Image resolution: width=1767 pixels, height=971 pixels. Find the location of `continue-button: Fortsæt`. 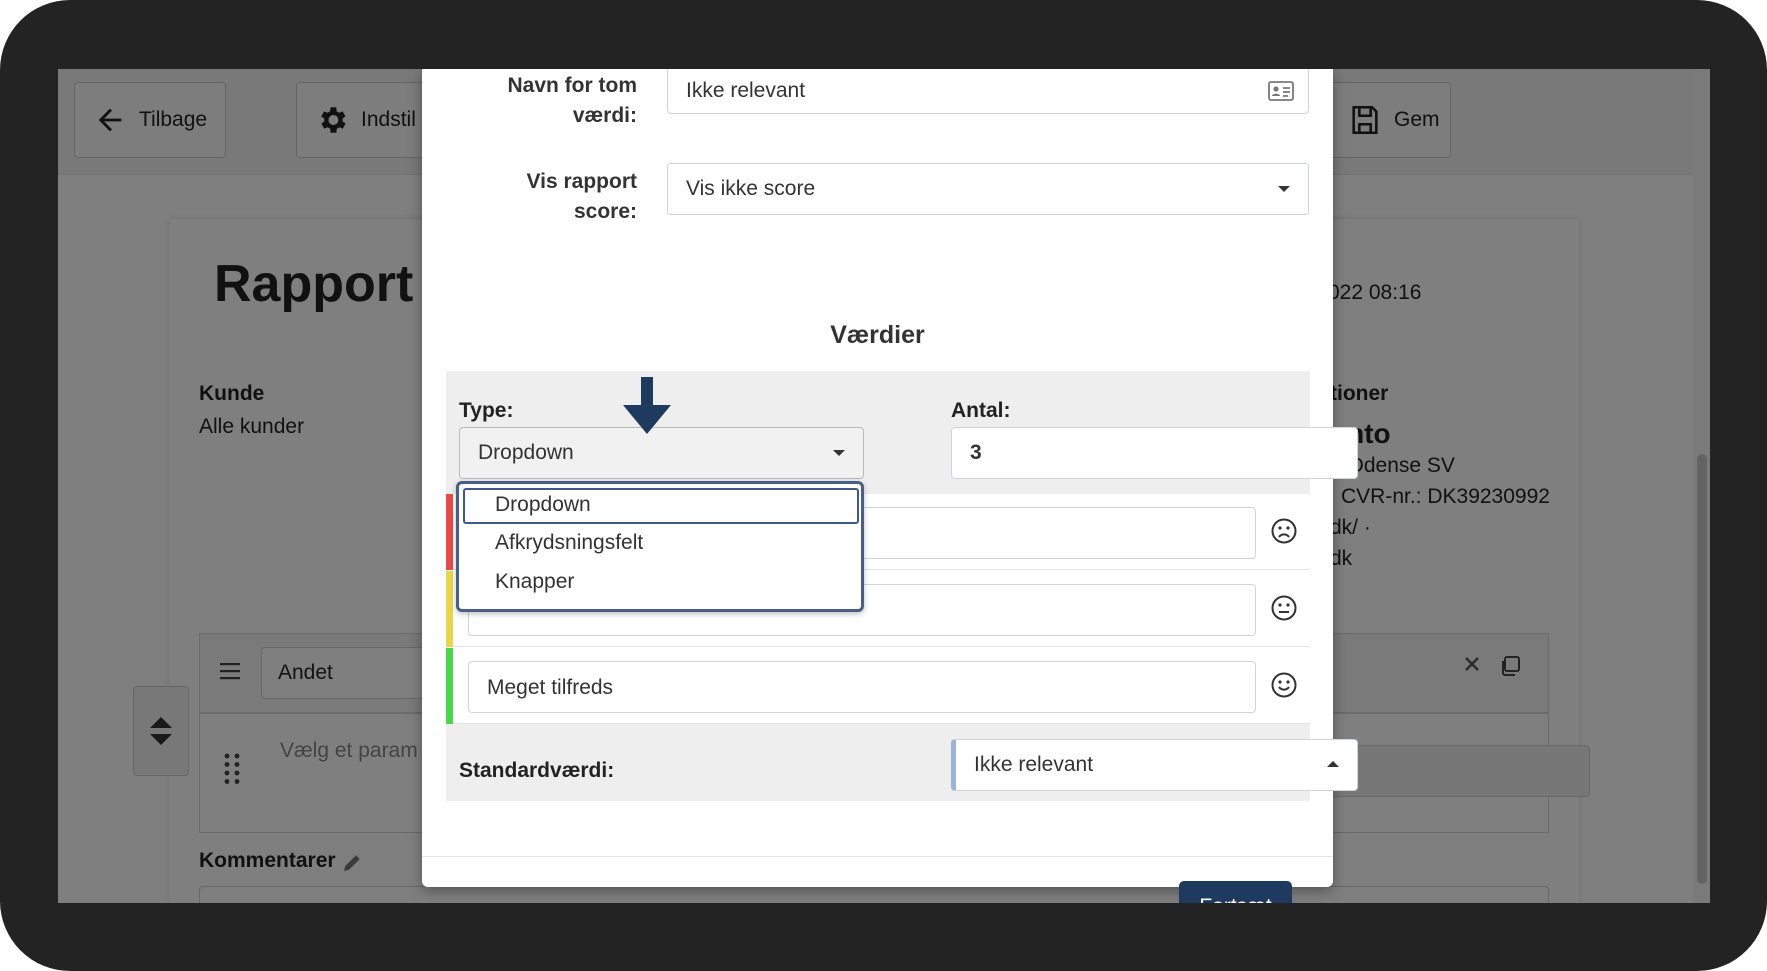

continue-button: Fortsæt is located at coordinates (1235, 892).